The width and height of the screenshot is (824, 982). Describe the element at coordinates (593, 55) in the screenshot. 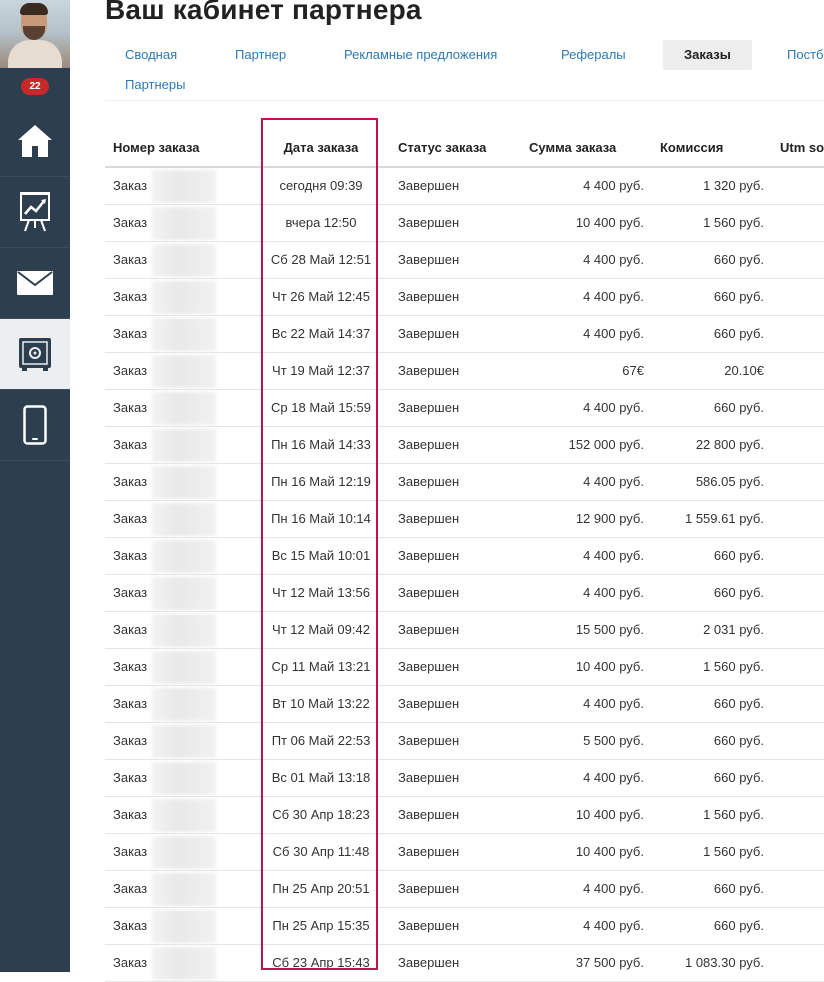

I see `tab-referrals: Рефералы` at that location.